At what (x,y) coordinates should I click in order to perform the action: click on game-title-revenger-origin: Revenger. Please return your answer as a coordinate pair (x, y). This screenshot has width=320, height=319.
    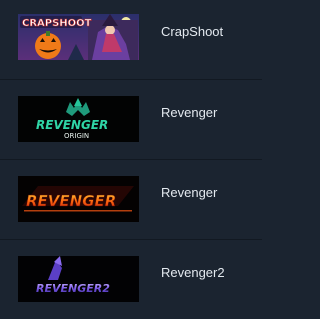
    Looking at the image, I should click on (189, 112).